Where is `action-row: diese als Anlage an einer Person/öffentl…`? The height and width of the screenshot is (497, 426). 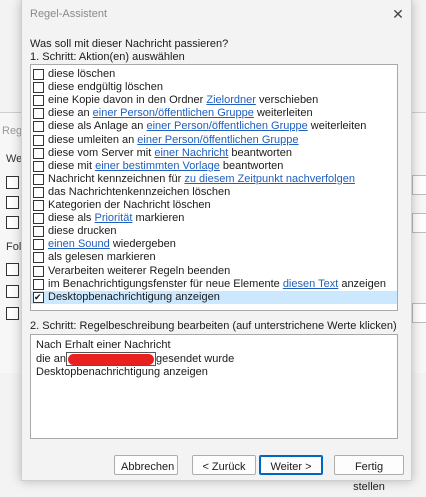
action-row: diese als Anlage an einer Person/öffentl… is located at coordinates (214, 126).